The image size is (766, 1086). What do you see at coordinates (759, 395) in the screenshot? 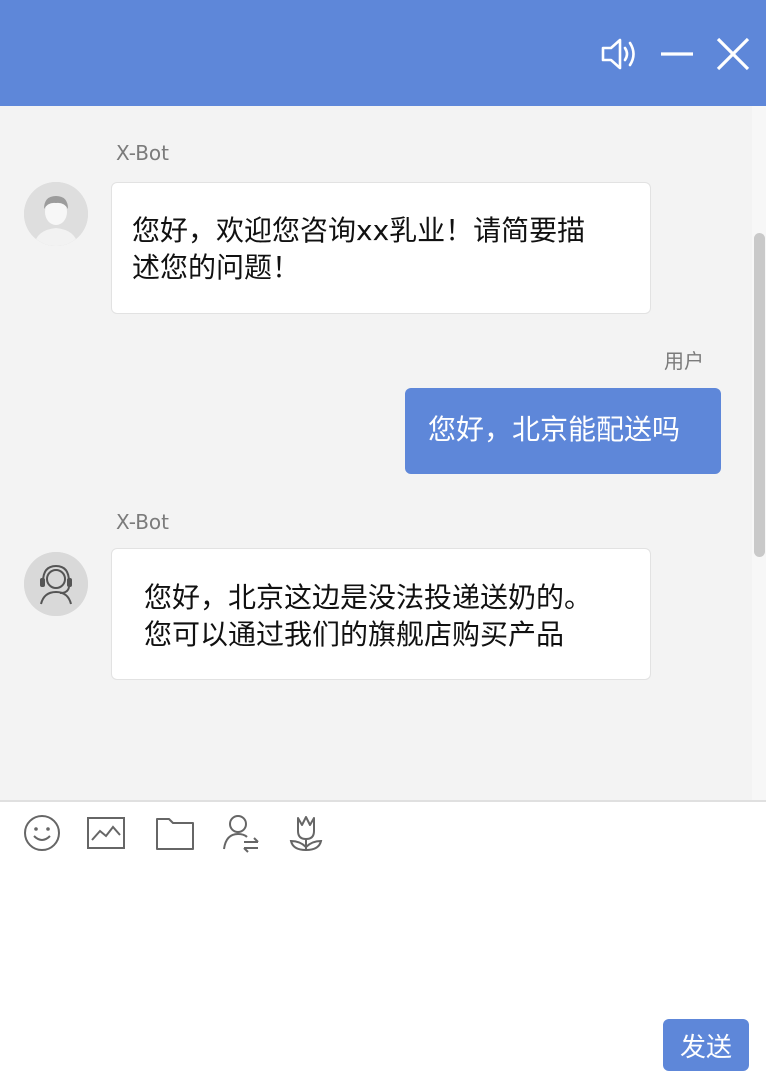
I see `scrollbar-thumb` at bounding box center [759, 395].